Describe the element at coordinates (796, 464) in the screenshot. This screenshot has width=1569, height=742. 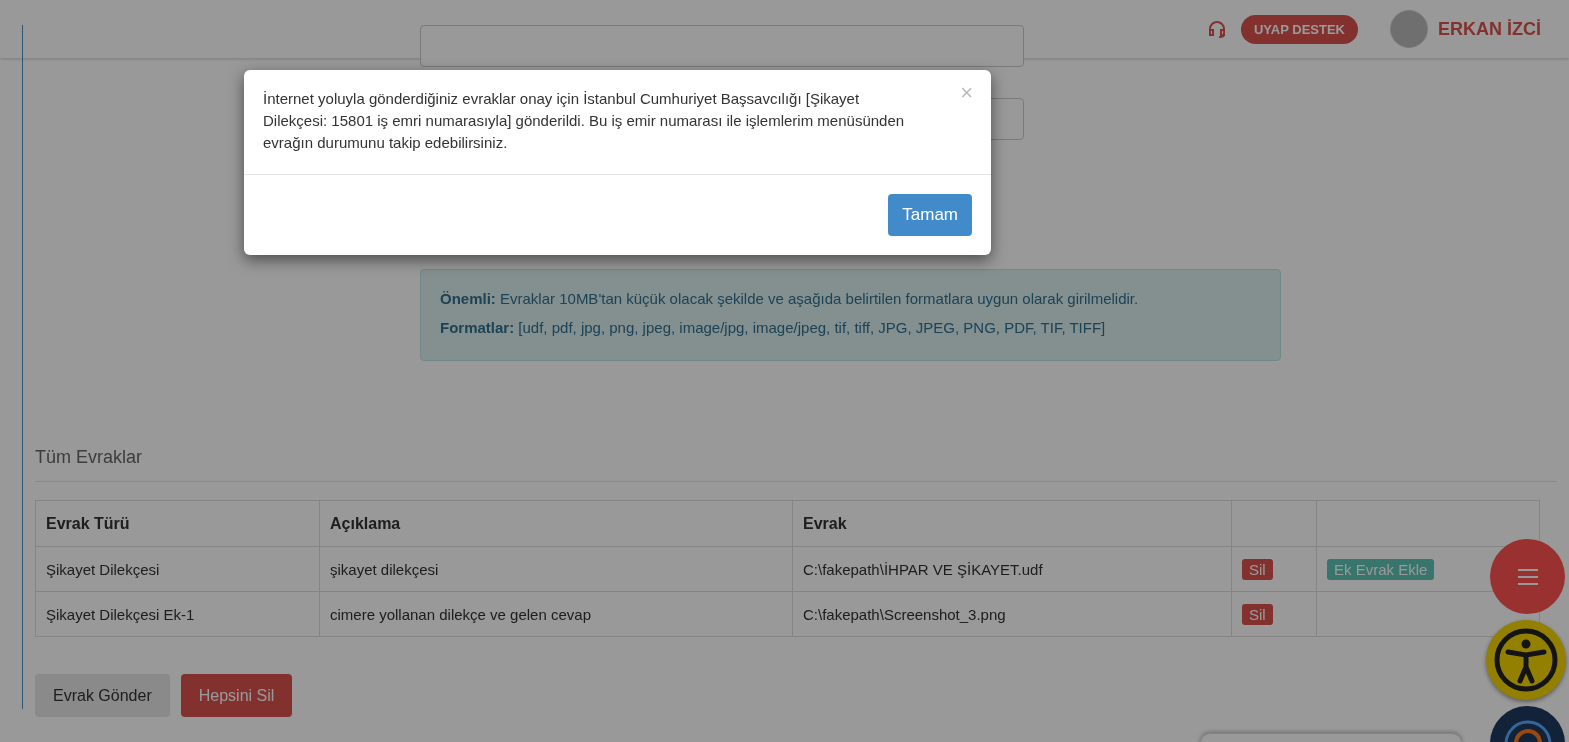
I see `section-title: Tüm Evraklar` at that location.